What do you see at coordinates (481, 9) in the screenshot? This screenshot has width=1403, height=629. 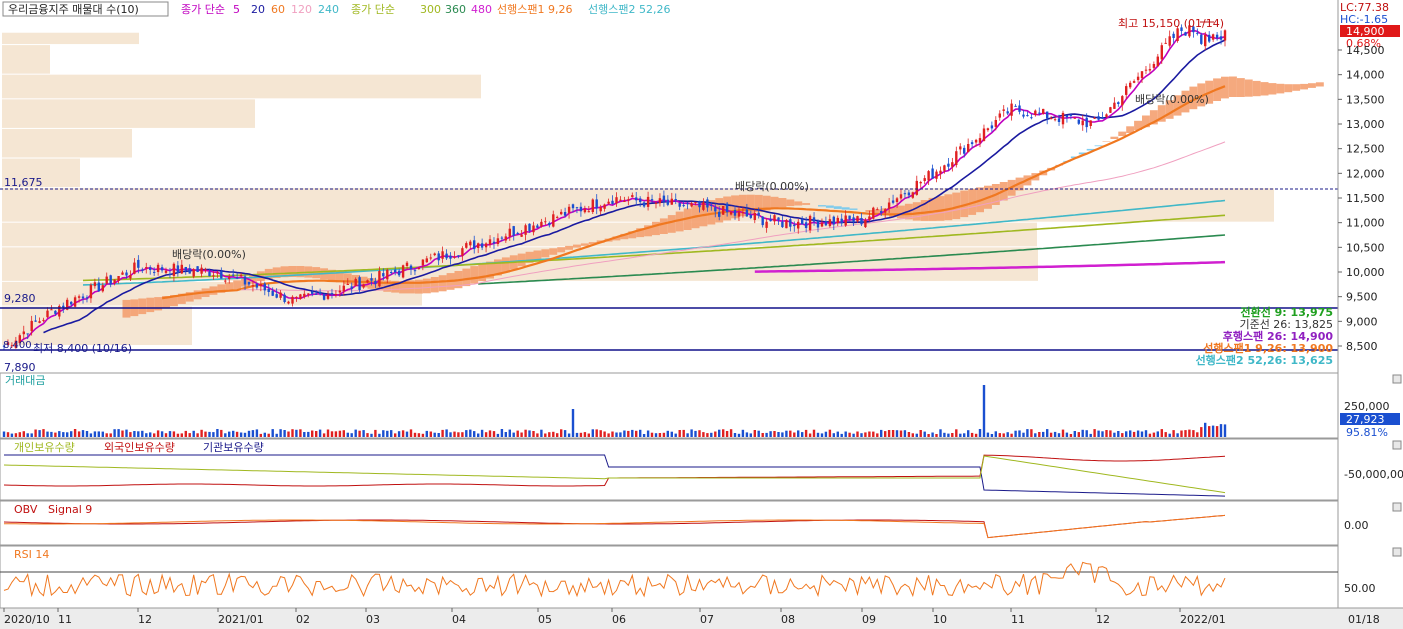 I see `legend-ma480: 480` at bounding box center [481, 9].